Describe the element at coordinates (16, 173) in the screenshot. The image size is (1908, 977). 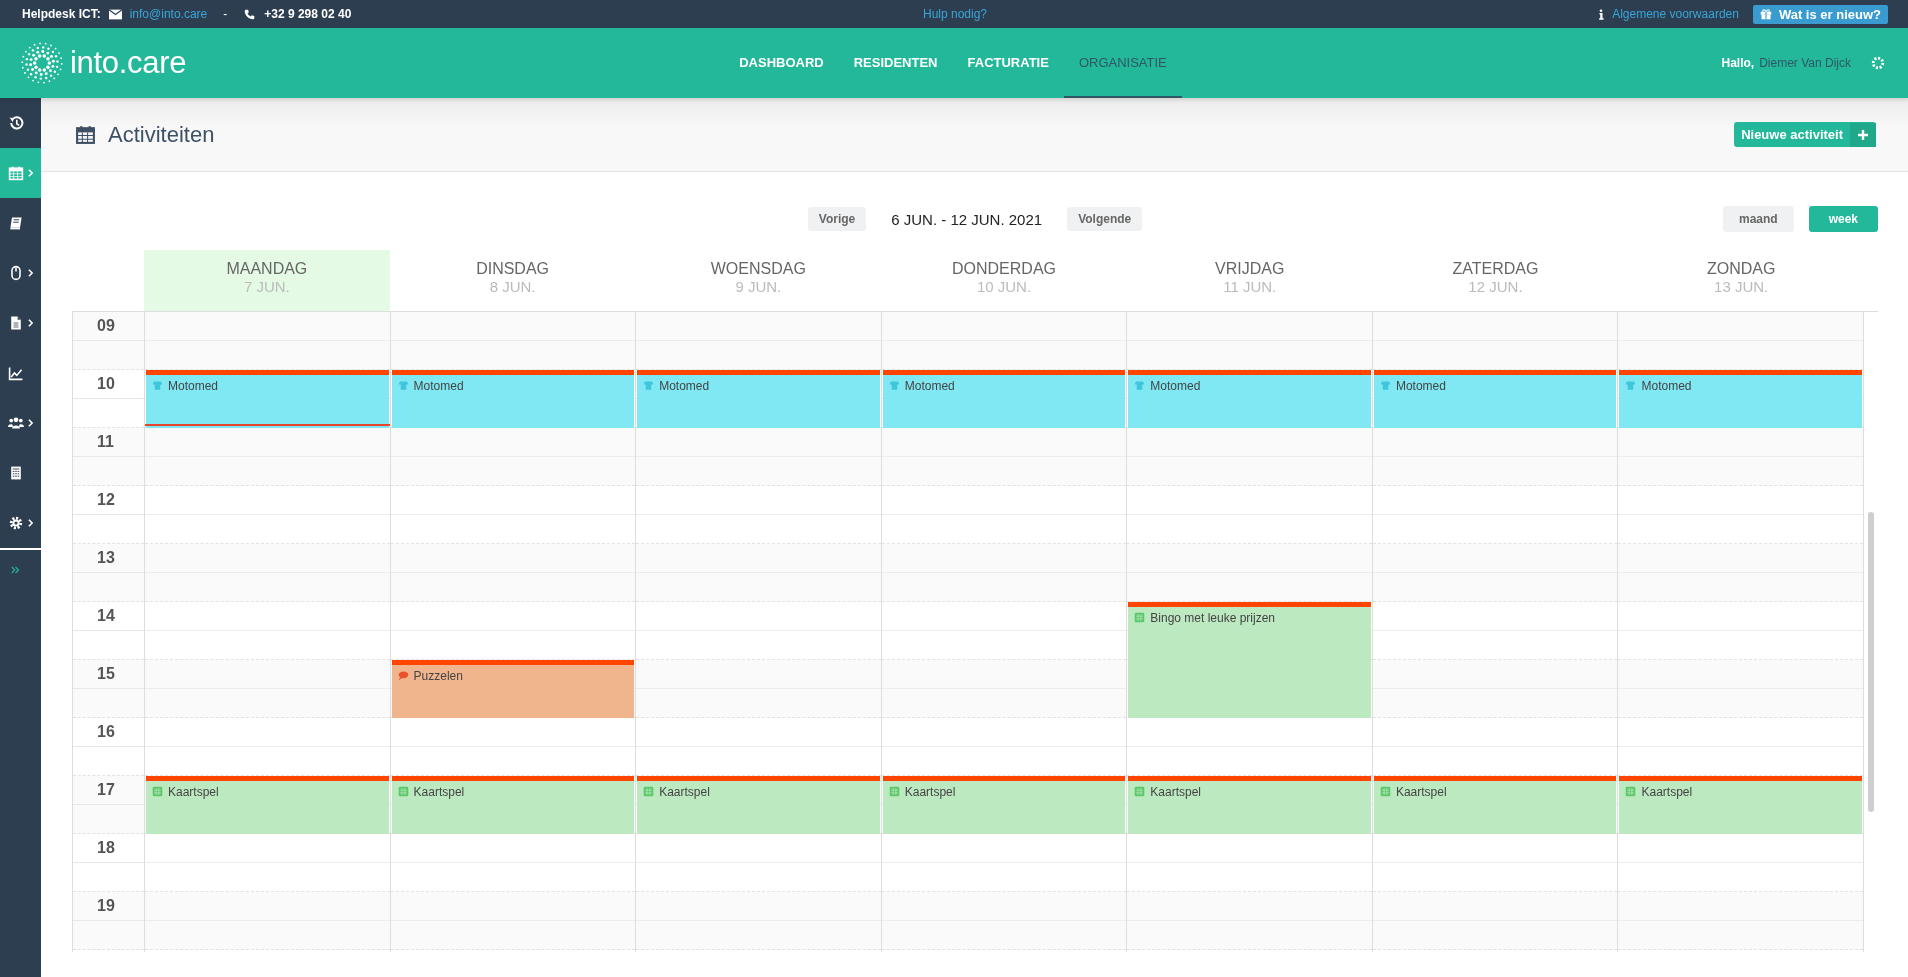
I see `calendar-icon` at that location.